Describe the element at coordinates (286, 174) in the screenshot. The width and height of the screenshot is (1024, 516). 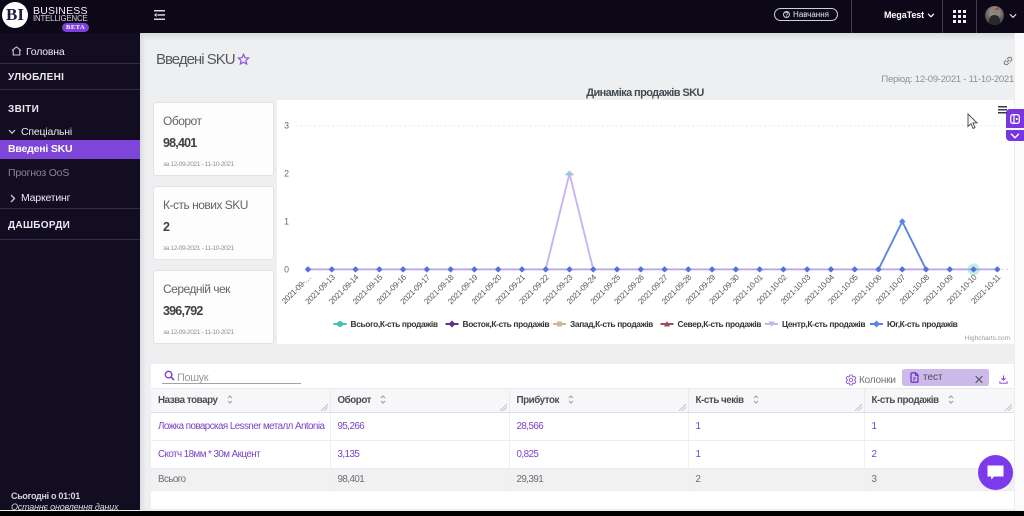
I see `svg-text: 2` at that location.